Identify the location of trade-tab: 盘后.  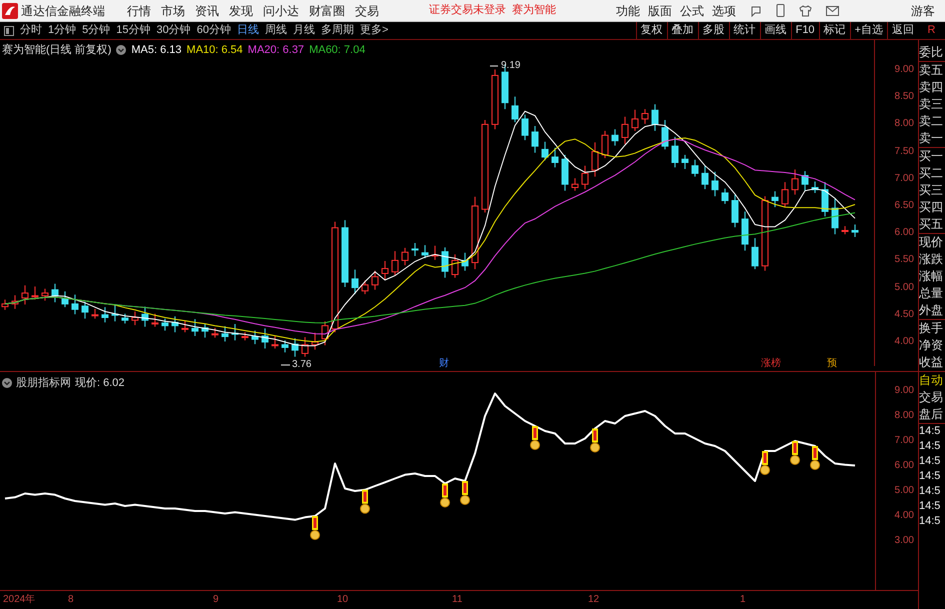
(932, 414).